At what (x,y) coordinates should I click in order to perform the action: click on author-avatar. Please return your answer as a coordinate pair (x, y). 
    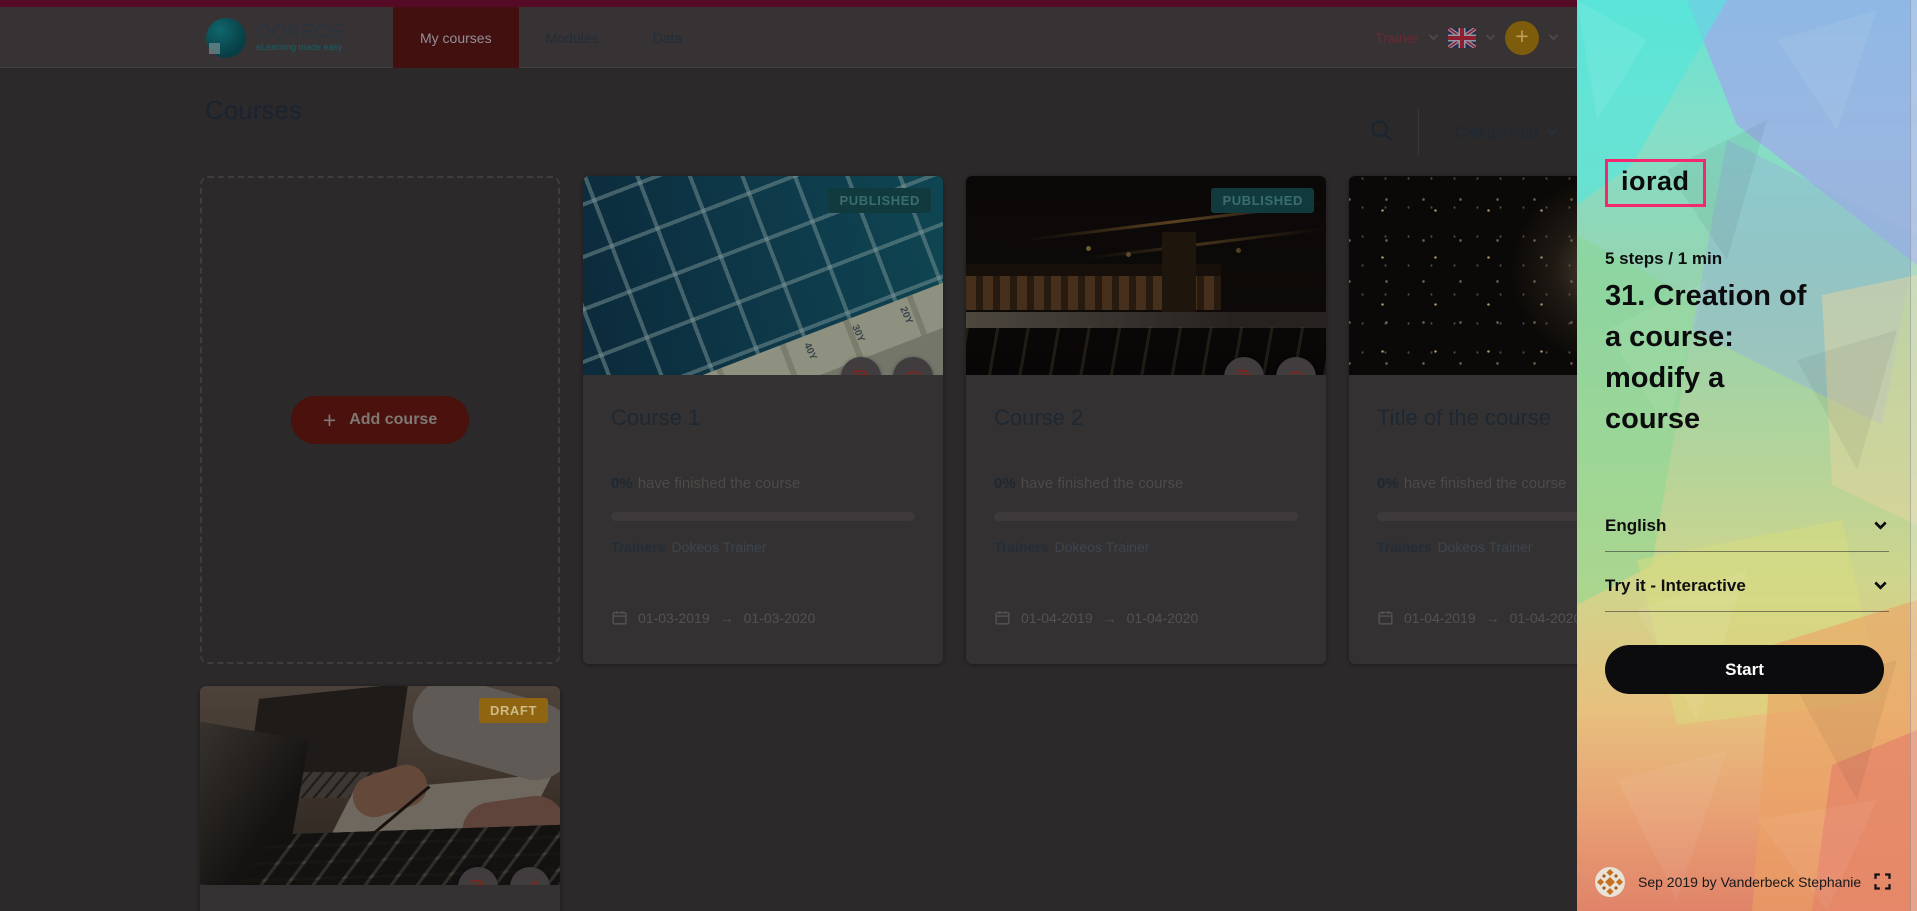
    Looking at the image, I should click on (1610, 882).